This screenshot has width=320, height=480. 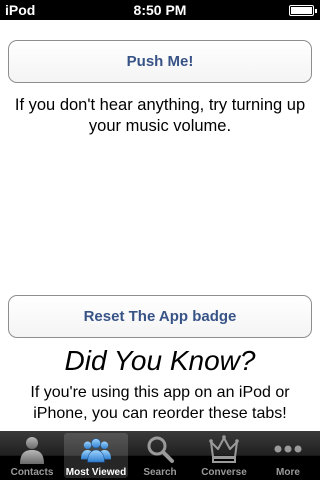 What do you see at coordinates (224, 449) in the screenshot?
I see `crown-icon` at bounding box center [224, 449].